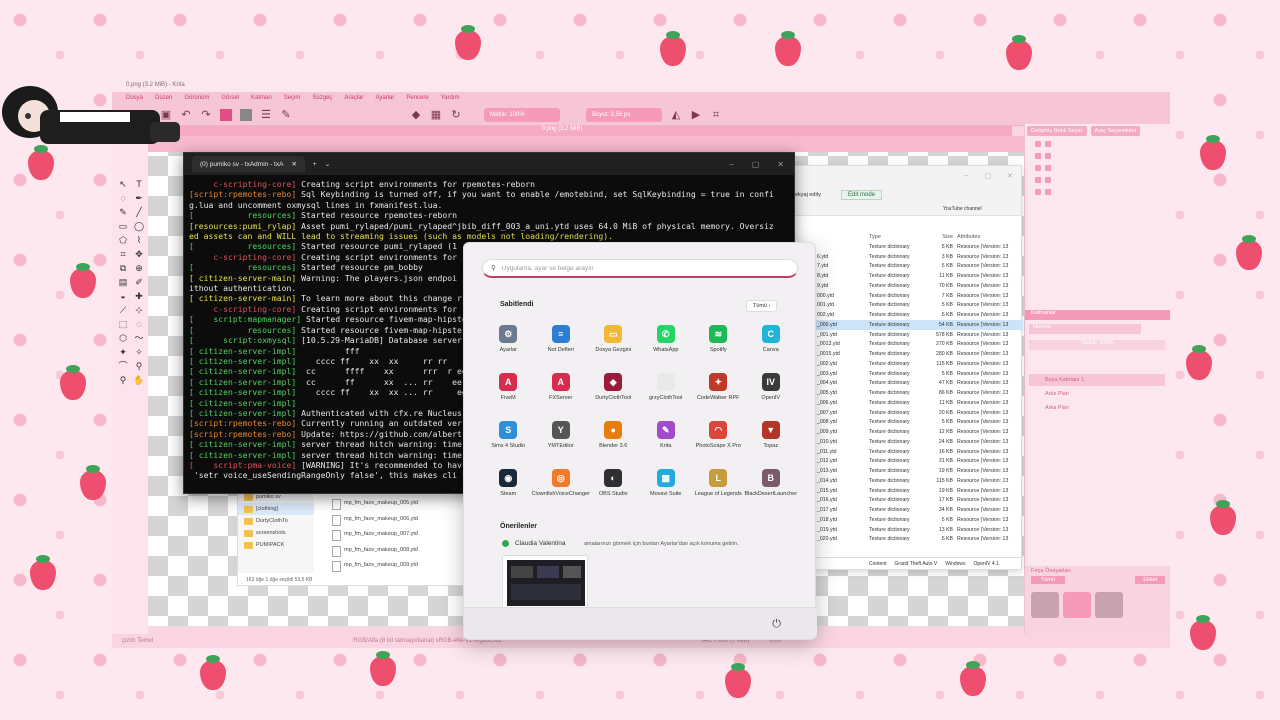 Image resolution: width=1280 pixels, height=720 pixels. Describe the element at coordinates (276, 533) in the screenshot. I see `sidebar-folder: screenshots` at that location.